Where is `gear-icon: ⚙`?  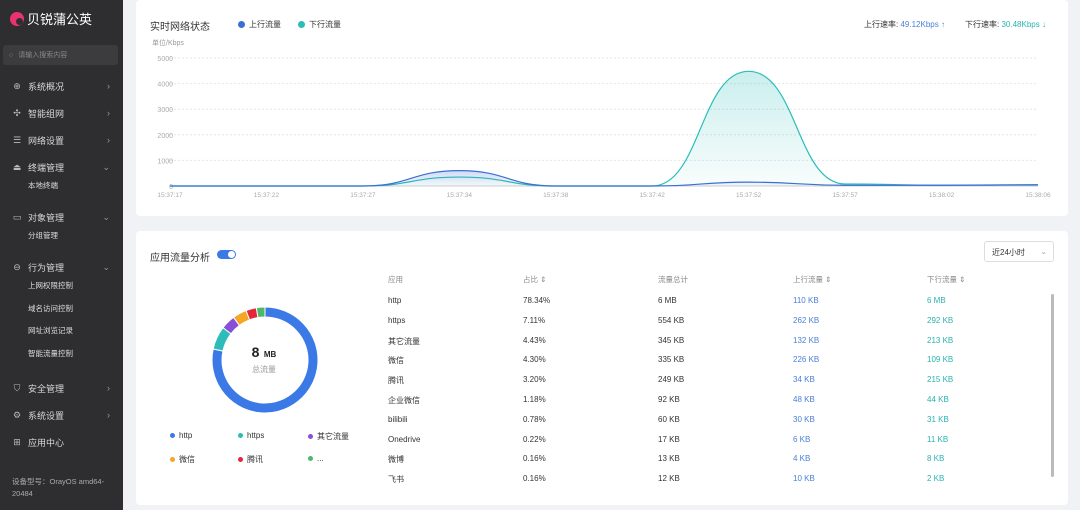
gear-icon: ⚙ is located at coordinates (17, 414).